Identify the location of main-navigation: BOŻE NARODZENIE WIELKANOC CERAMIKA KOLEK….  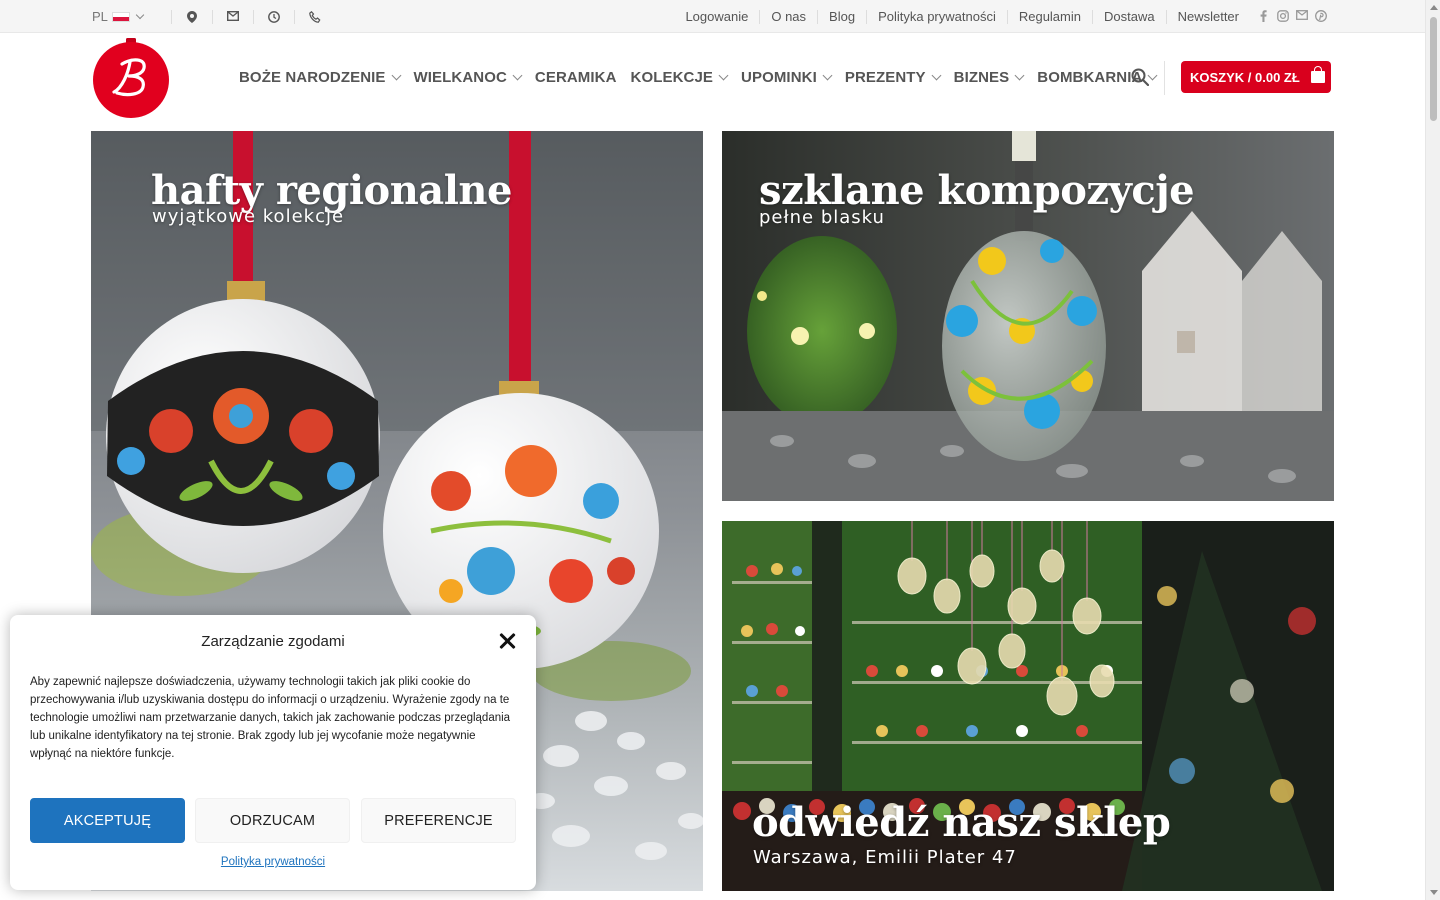
(698, 77).